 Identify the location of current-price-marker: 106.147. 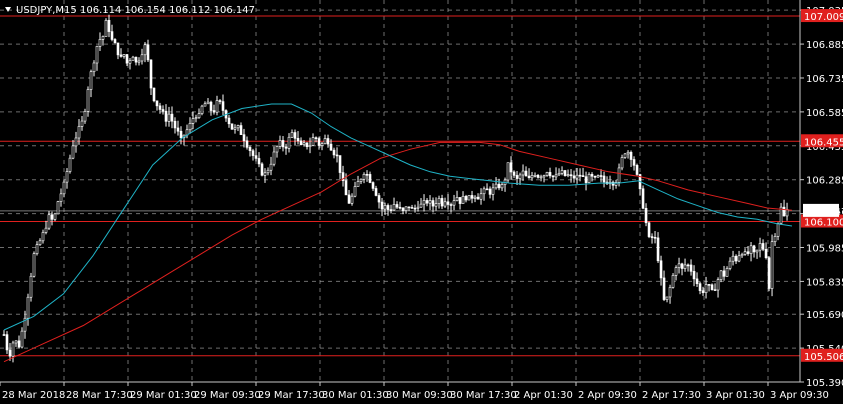
(823, 210).